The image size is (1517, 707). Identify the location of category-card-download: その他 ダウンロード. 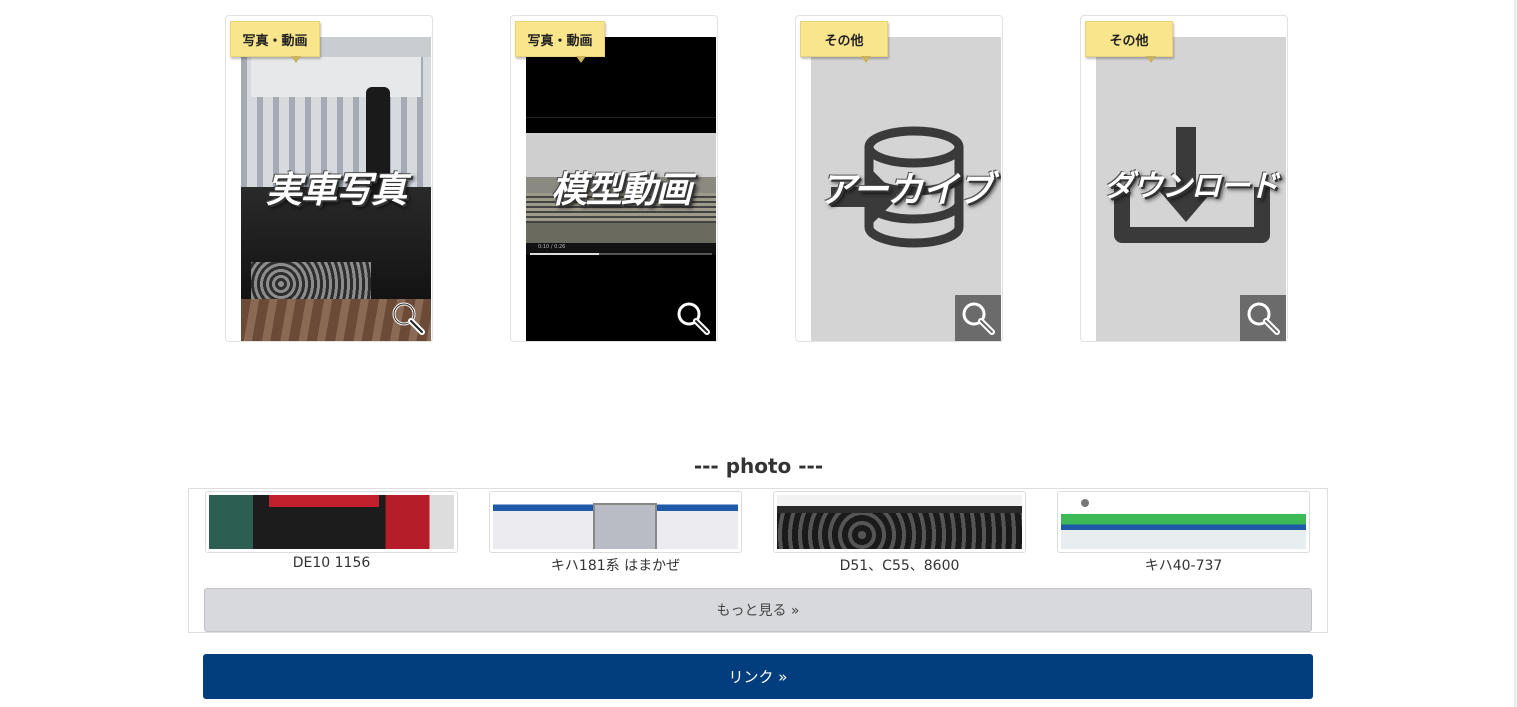
(1184, 178).